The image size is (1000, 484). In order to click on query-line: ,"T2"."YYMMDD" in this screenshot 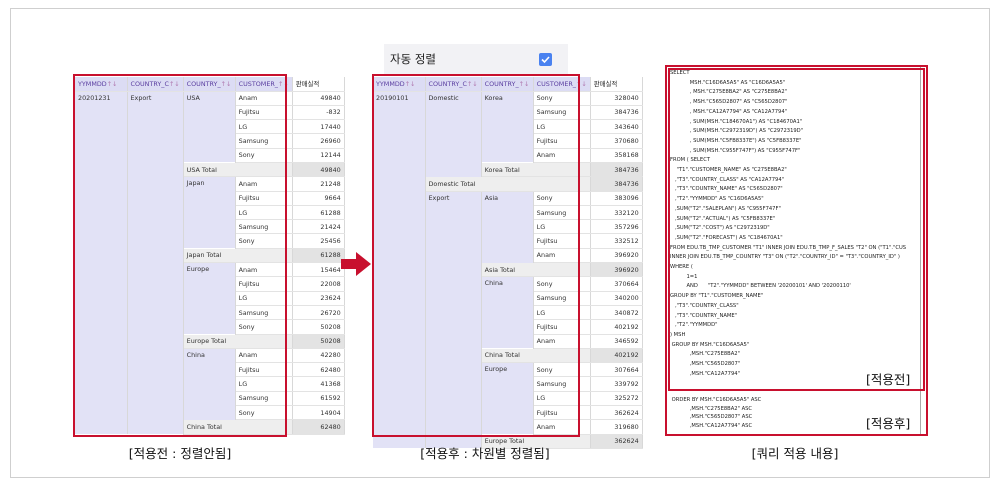, I will do `click(694, 325)`.